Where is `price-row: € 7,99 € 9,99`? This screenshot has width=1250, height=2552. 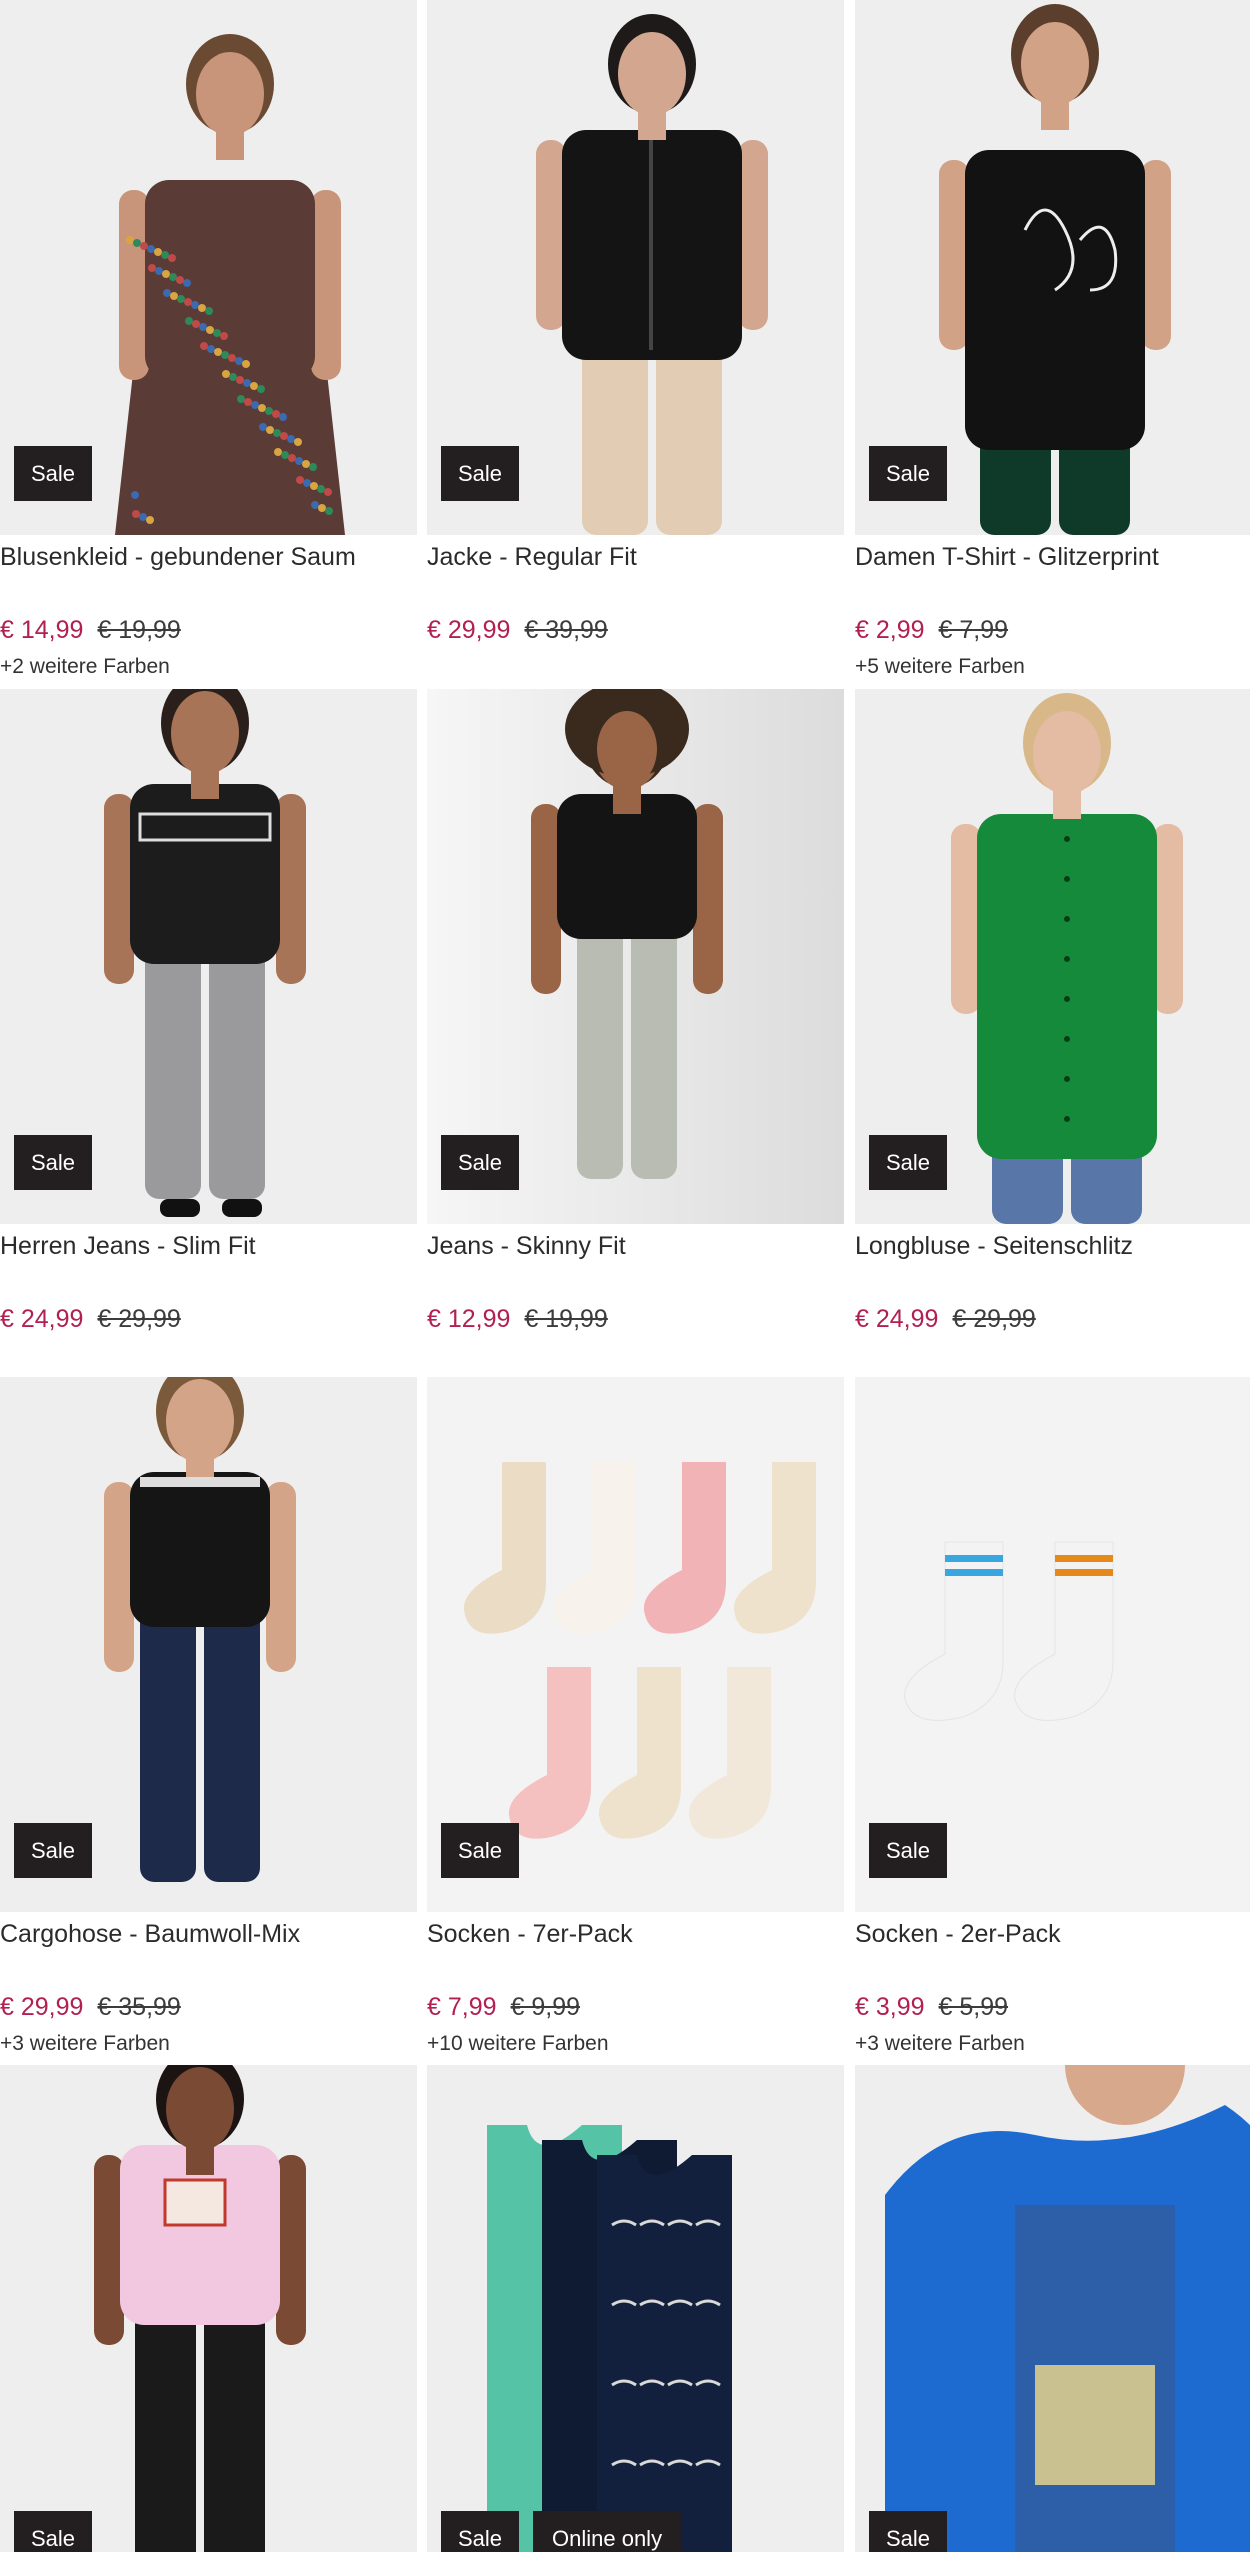
price-row: € 7,99 € 9,99 is located at coordinates (503, 2007).